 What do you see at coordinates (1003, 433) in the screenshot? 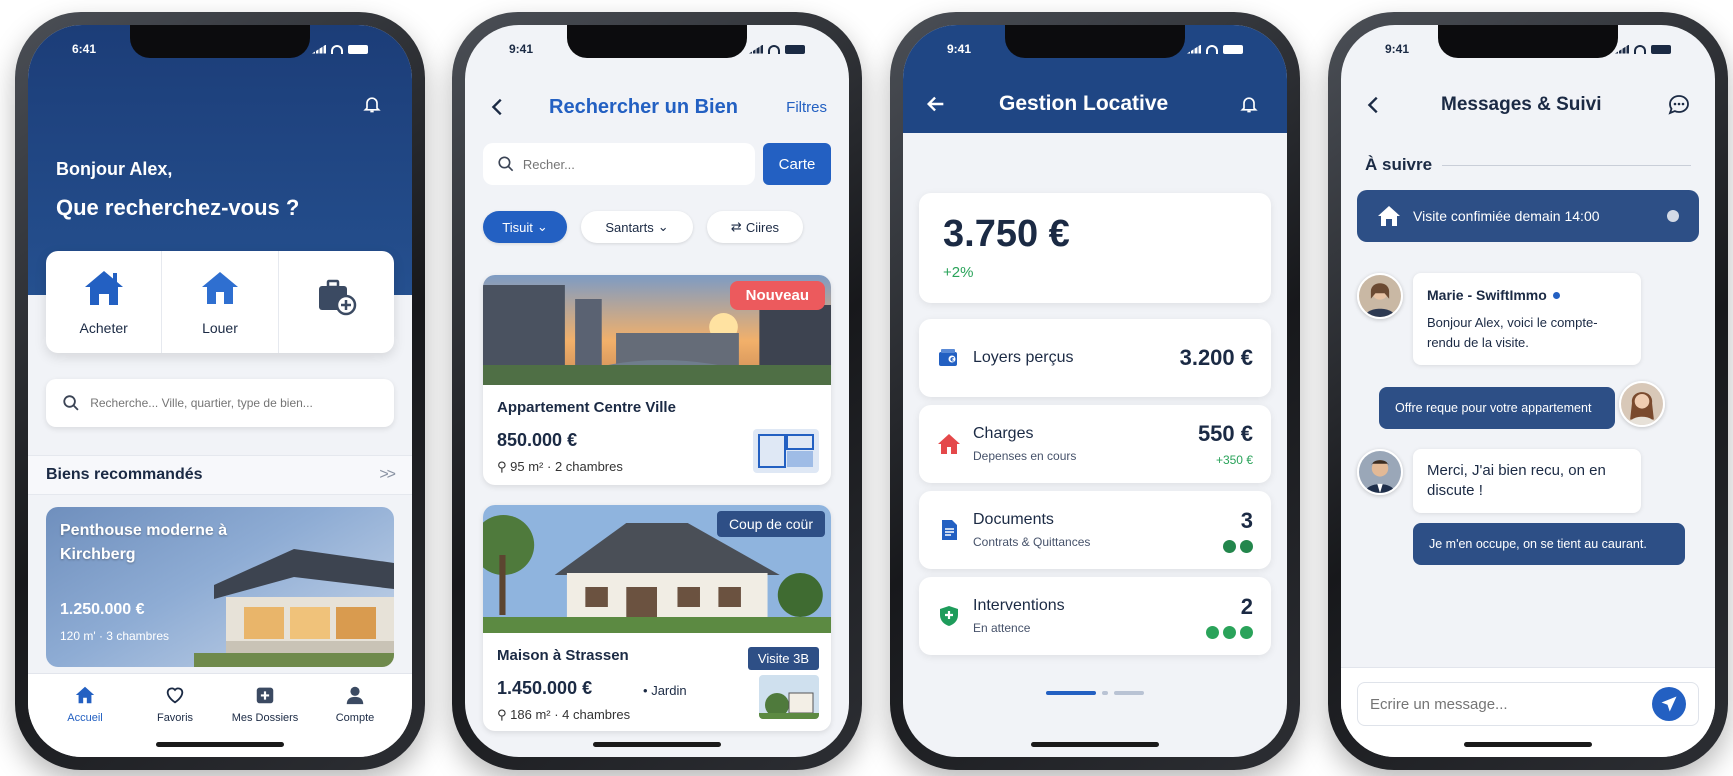
I see `row-label: Charges` at bounding box center [1003, 433].